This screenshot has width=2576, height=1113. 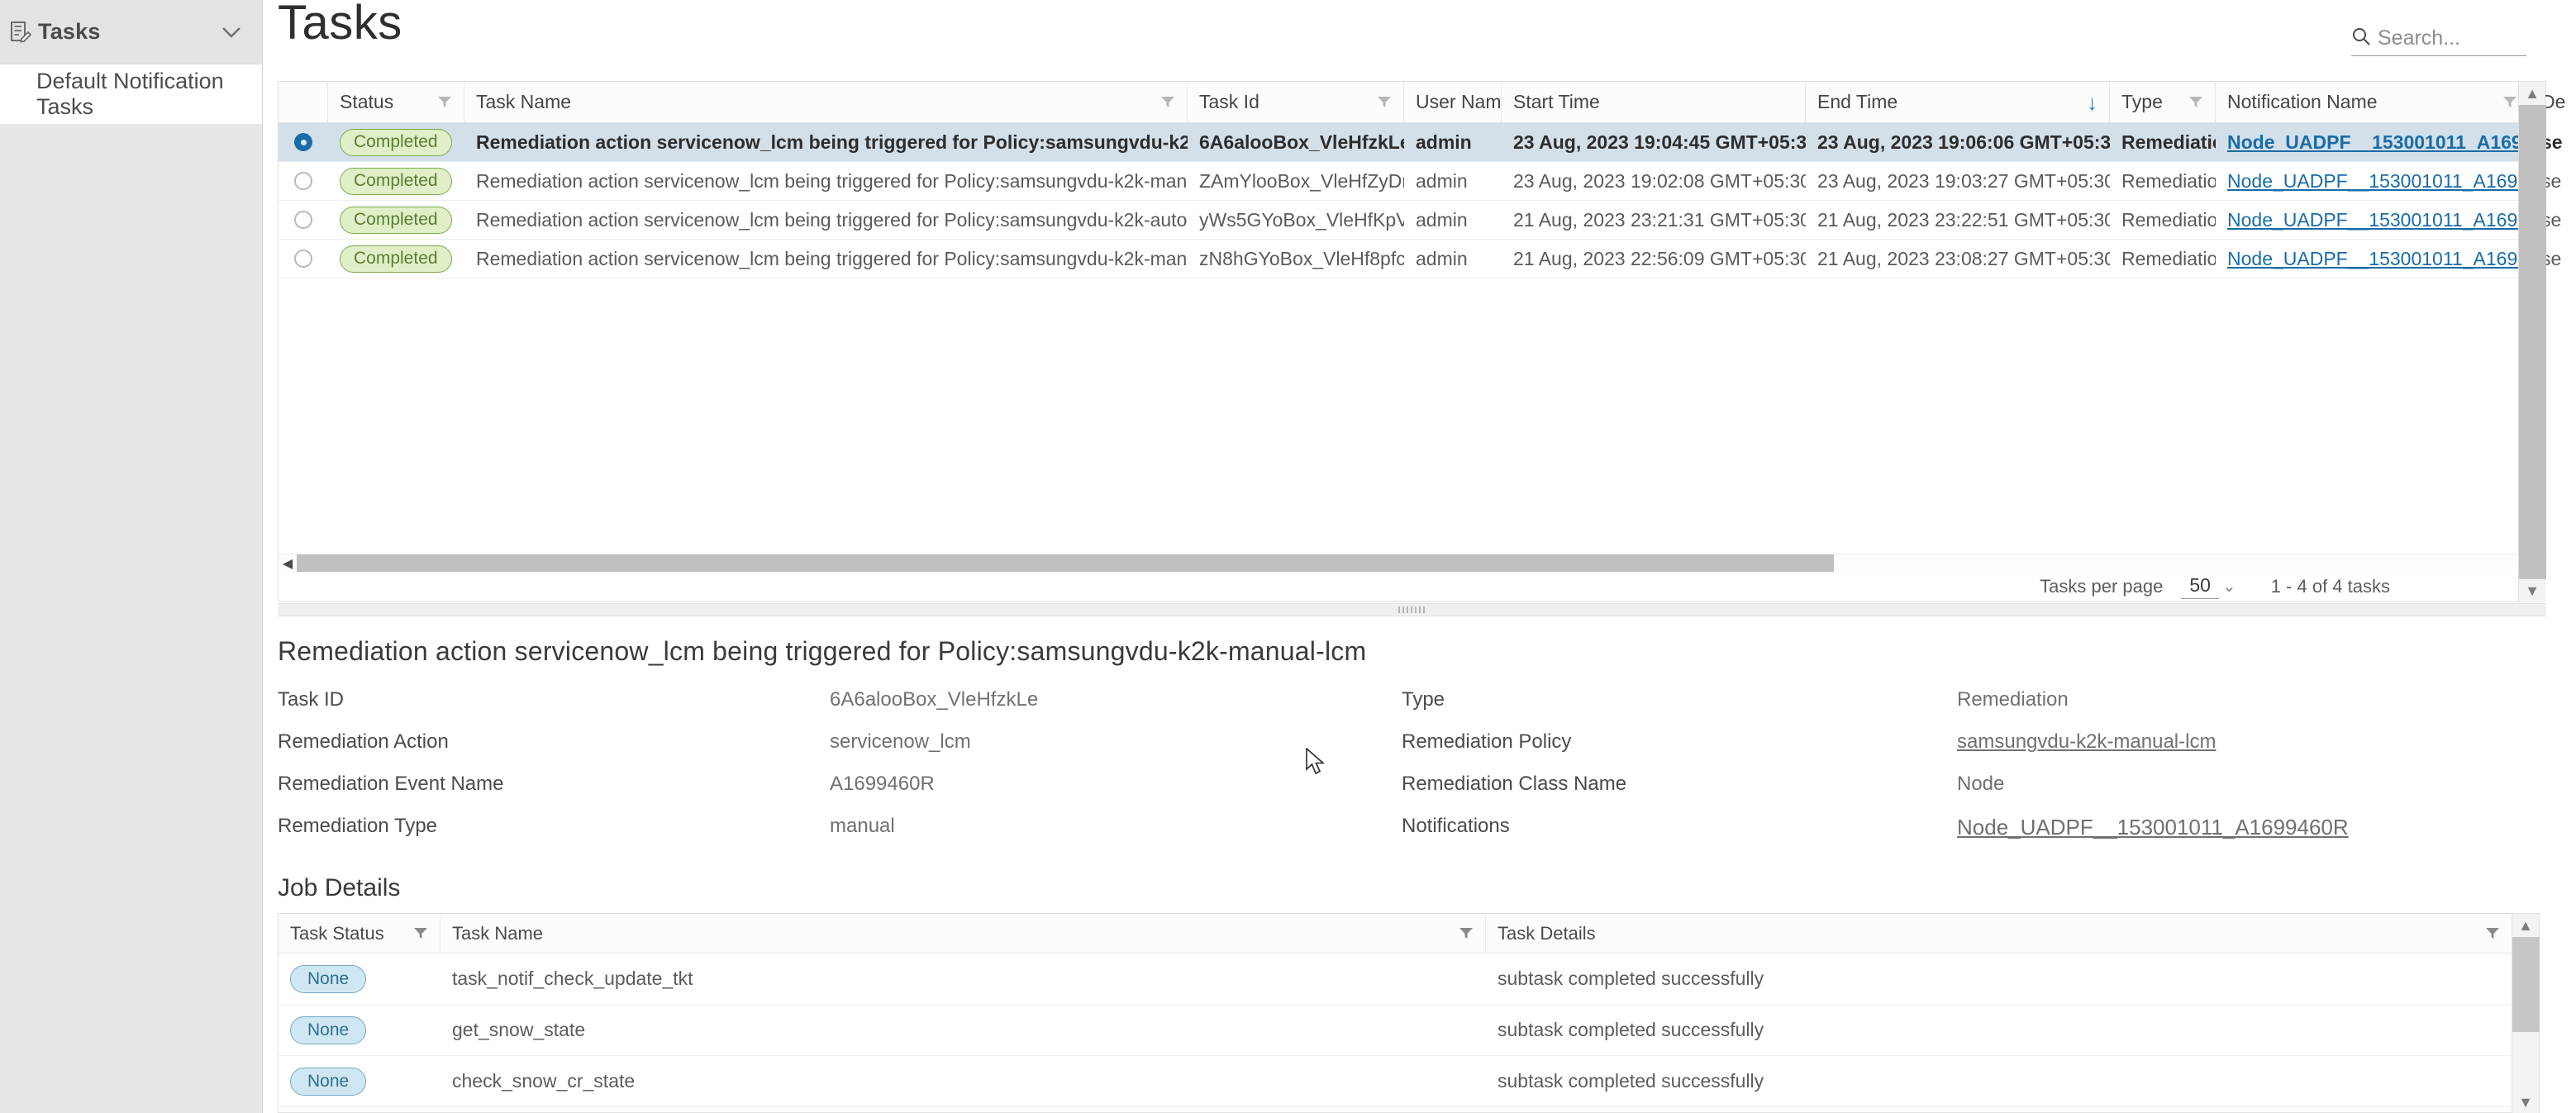 I want to click on col-user-name: User Name, so click(x=1453, y=102).